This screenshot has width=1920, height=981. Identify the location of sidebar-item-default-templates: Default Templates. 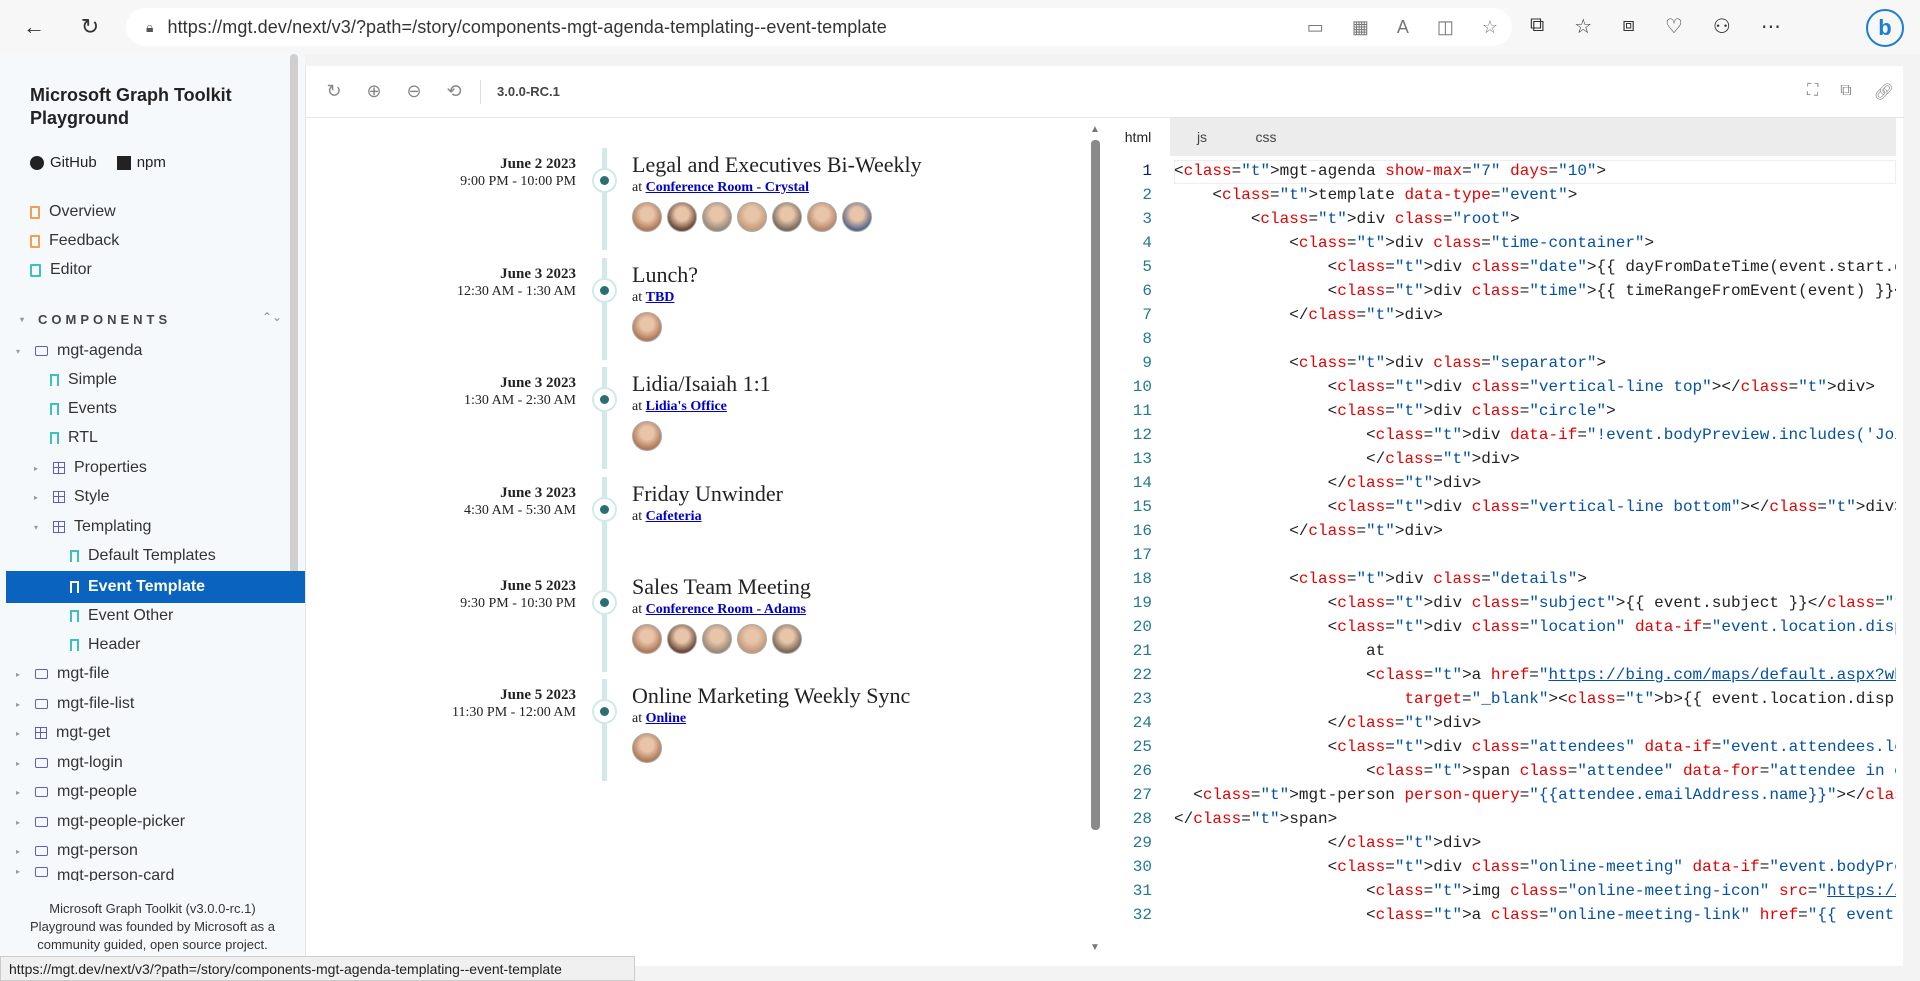
(143, 556).